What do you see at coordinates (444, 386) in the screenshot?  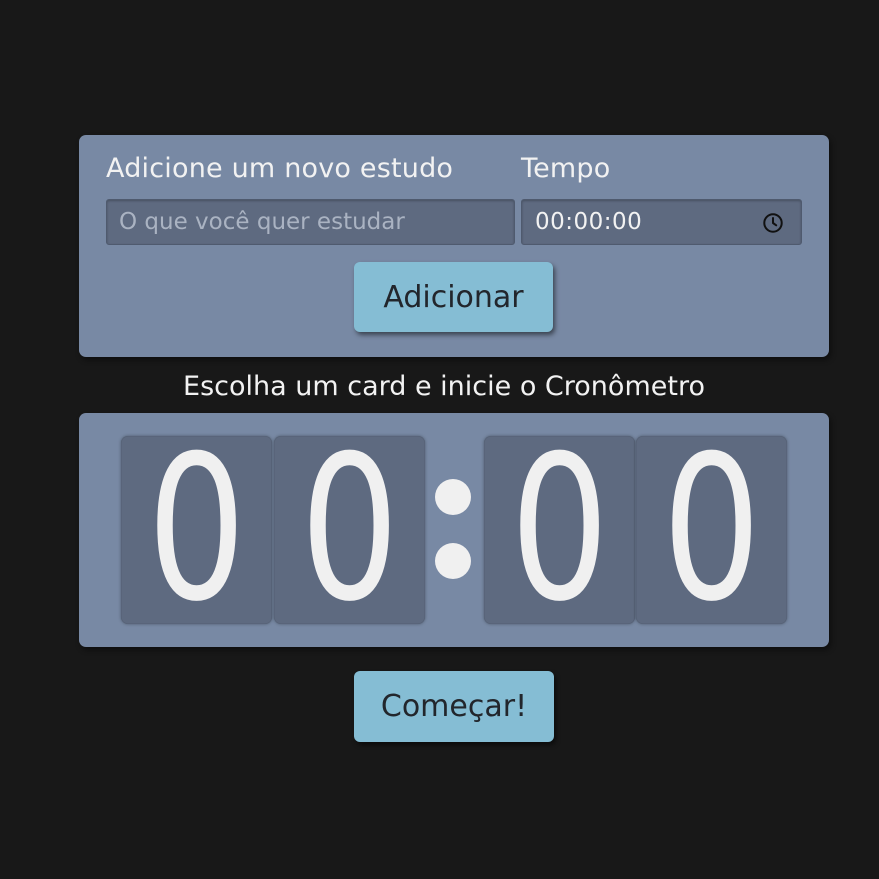 I see `timer-prompt: Escolha um card e inicie o Cronômetro` at bounding box center [444, 386].